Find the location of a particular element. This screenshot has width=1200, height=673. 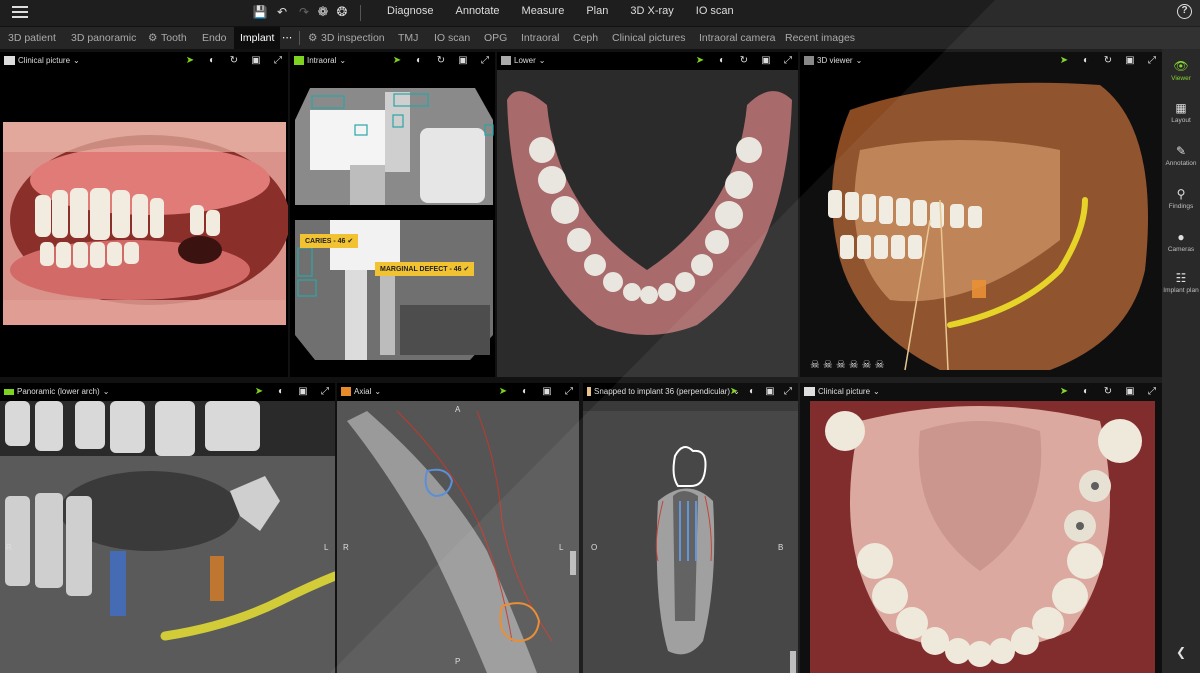

panel-header: Clinical picture ⌄ ➤ ◐ ↻ ▣ ⤢ is located at coordinates (981, 392).